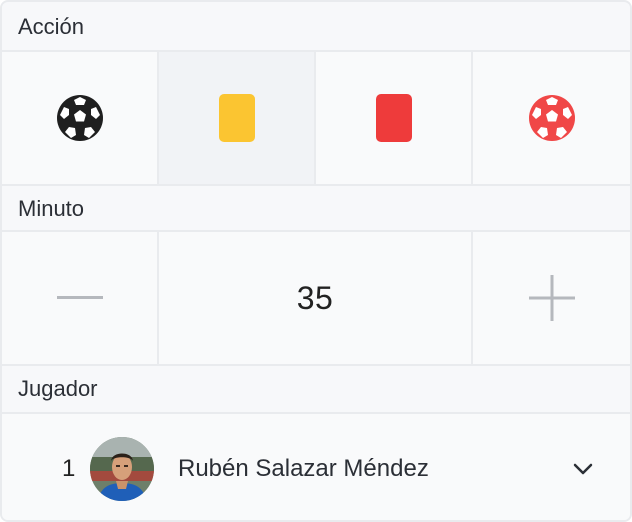 The width and height of the screenshot is (632, 522). I want to click on minute-display: 35, so click(316, 298).